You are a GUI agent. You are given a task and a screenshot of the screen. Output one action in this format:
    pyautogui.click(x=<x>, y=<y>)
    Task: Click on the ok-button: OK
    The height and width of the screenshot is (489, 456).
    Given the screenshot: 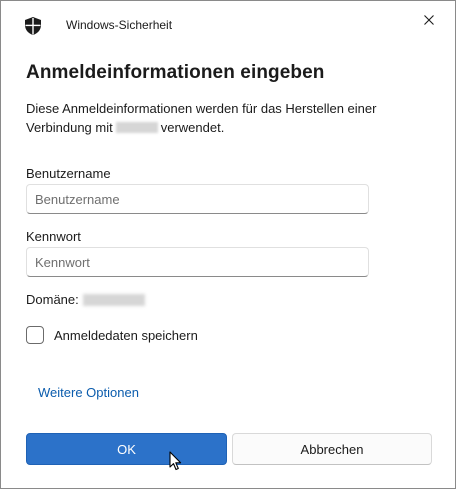 What is the action you would take?
    pyautogui.click(x=126, y=449)
    